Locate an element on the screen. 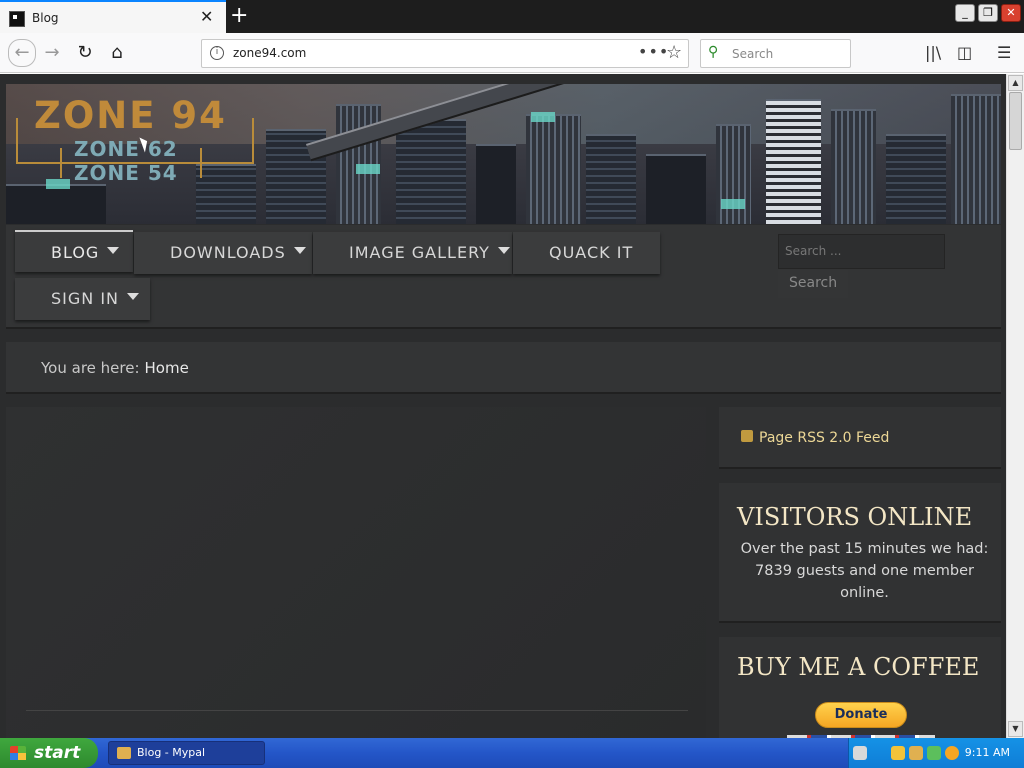  taskbar-item-browser: Blog - Mypal is located at coordinates (186, 753).